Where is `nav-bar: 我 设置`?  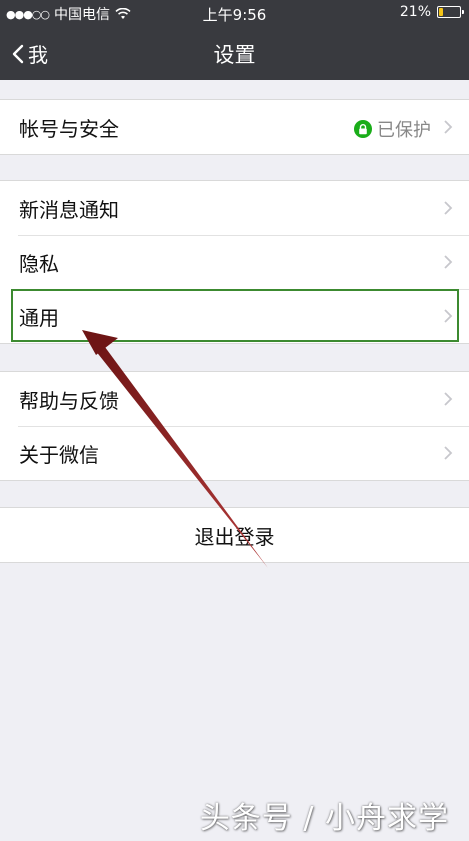
nav-bar: 我 设置 is located at coordinates (234, 53).